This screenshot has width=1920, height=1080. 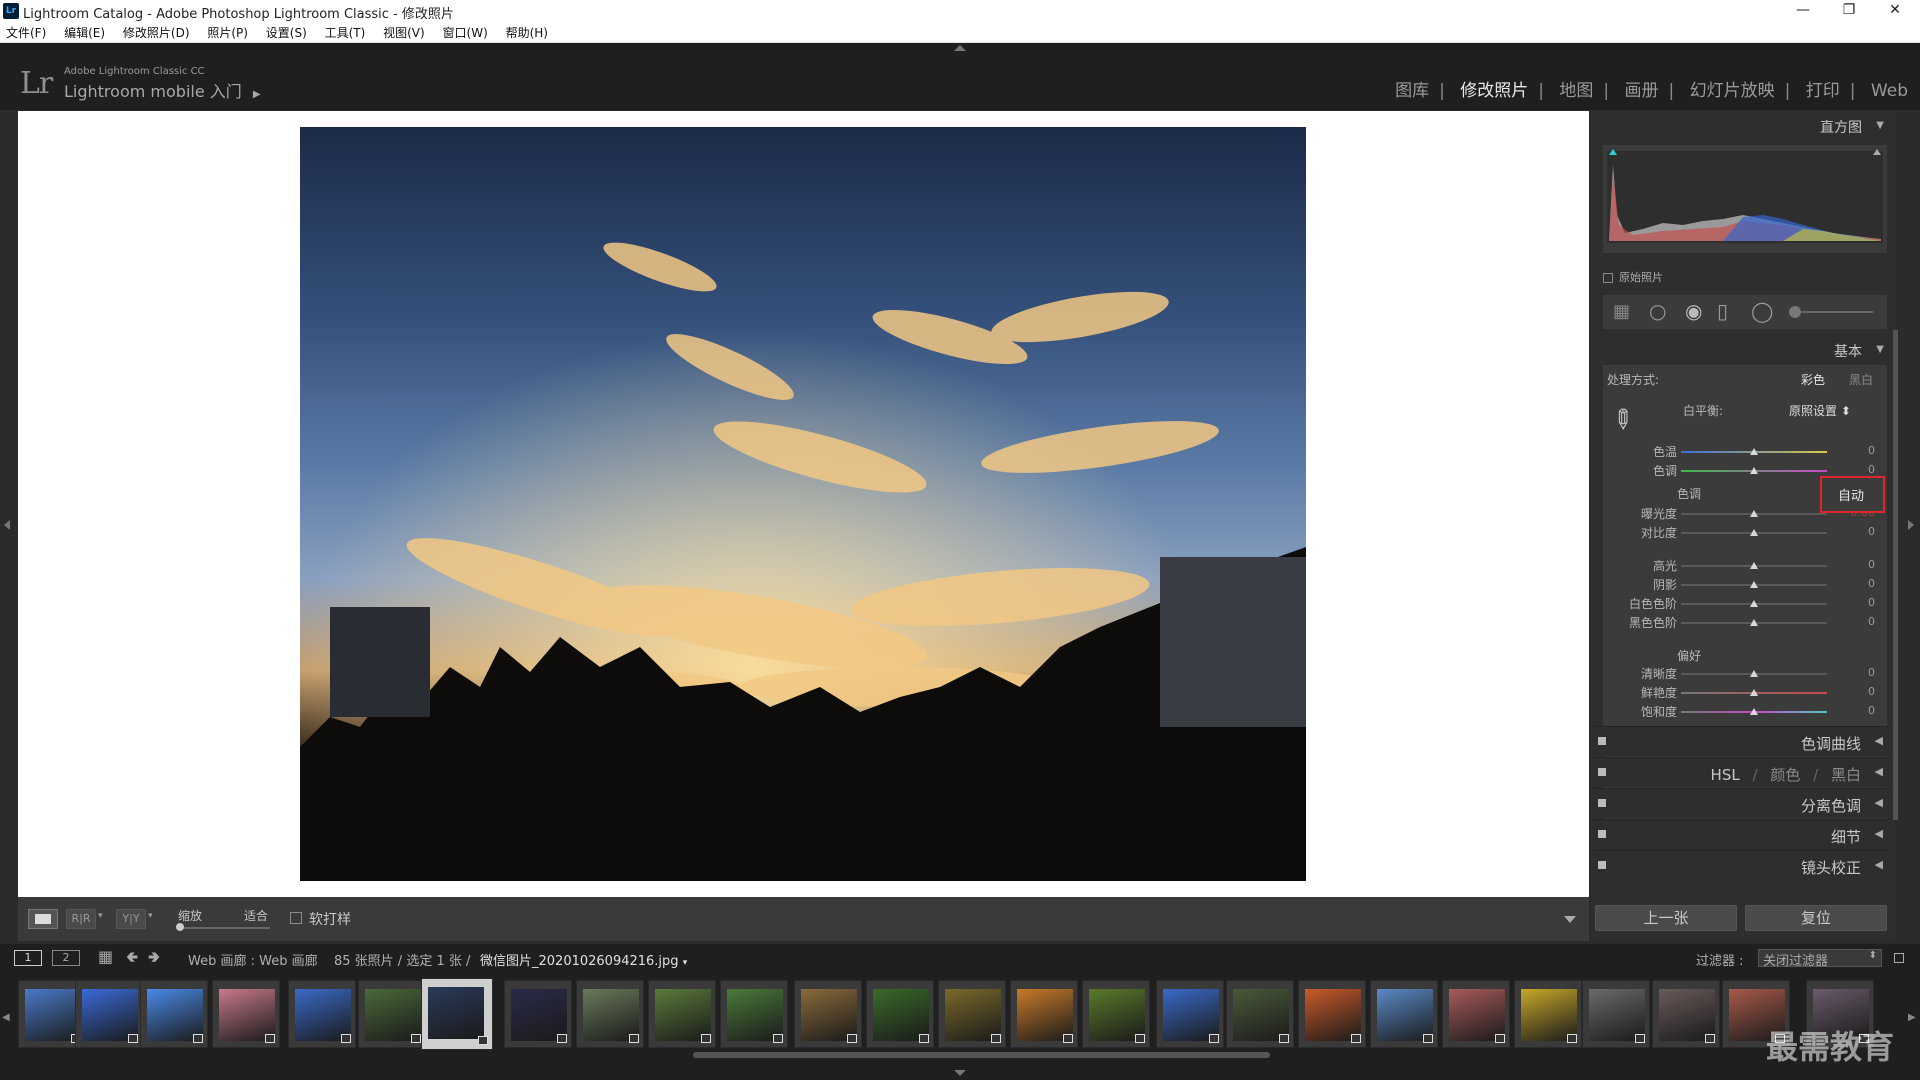 I want to click on back-arrow-icon: 🢀, so click(x=132, y=959).